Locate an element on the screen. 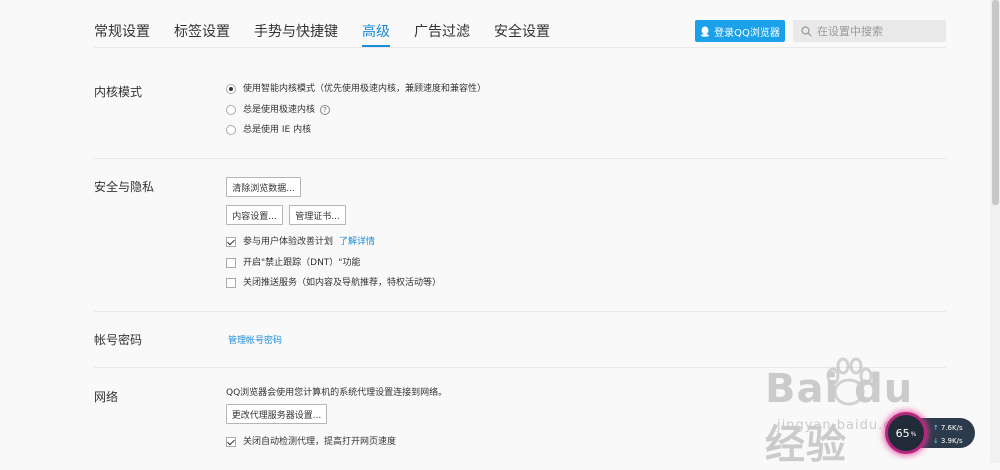 The height and width of the screenshot is (470, 1000). settings-search-input is located at coordinates (877, 31).